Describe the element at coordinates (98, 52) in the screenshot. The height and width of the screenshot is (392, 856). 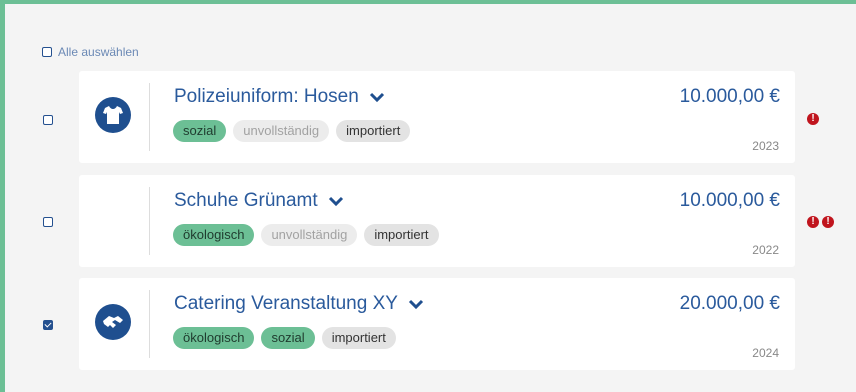
I see `select-all-label: Alle auswählen` at that location.